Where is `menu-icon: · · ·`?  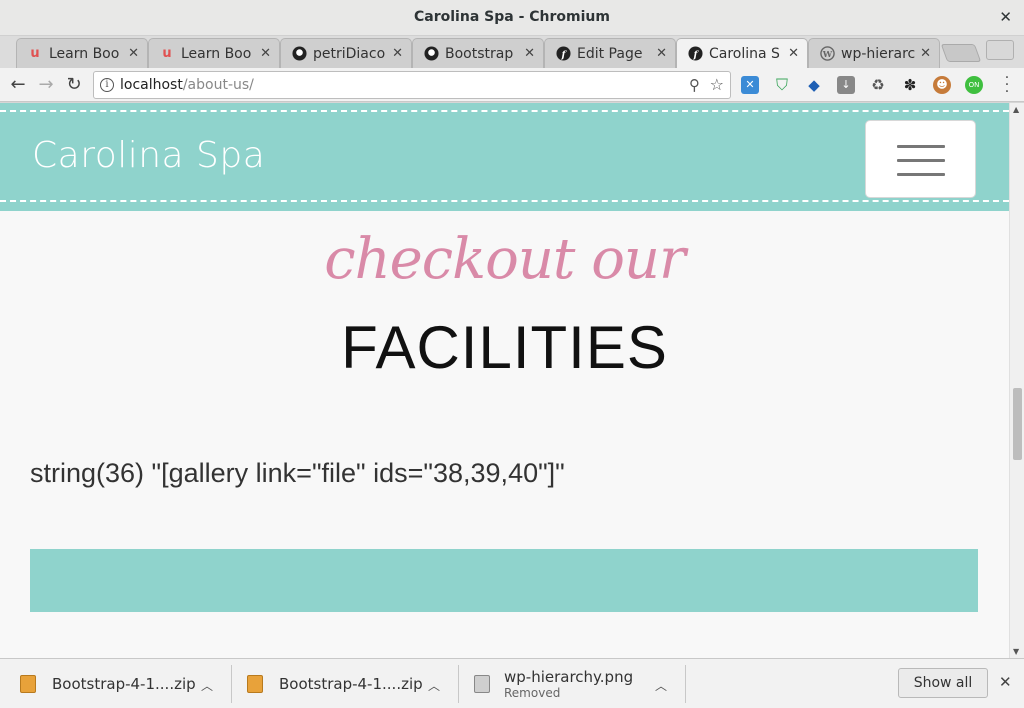 menu-icon: · · · is located at coordinates (1007, 85).